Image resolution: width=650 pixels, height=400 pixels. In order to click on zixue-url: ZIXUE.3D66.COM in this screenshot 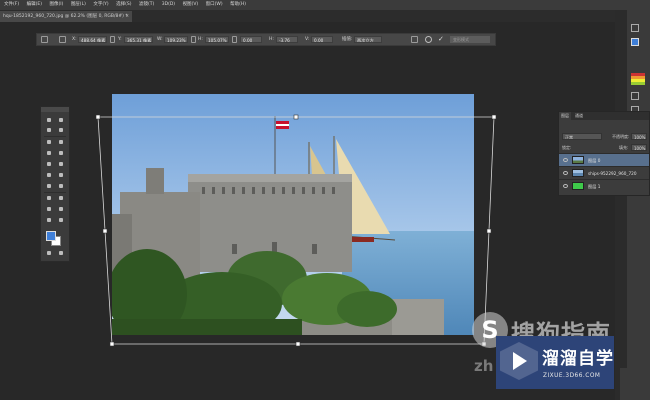, I will do `click(572, 376)`.